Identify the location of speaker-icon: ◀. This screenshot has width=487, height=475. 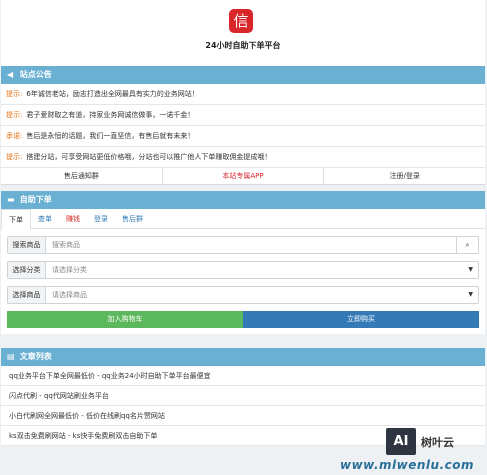
(10, 74).